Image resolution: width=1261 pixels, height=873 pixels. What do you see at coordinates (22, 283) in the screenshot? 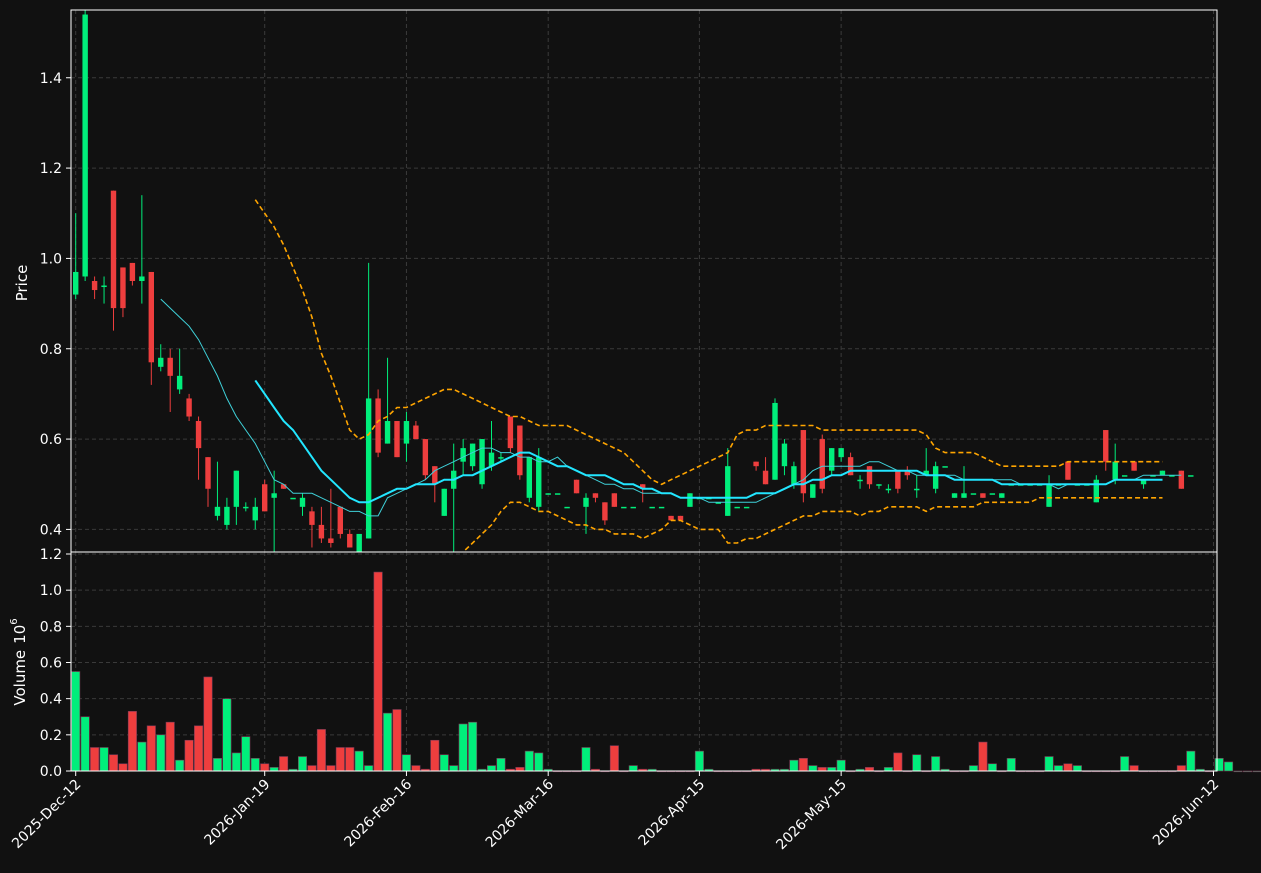
I see `price-axis-label: Price` at bounding box center [22, 283].